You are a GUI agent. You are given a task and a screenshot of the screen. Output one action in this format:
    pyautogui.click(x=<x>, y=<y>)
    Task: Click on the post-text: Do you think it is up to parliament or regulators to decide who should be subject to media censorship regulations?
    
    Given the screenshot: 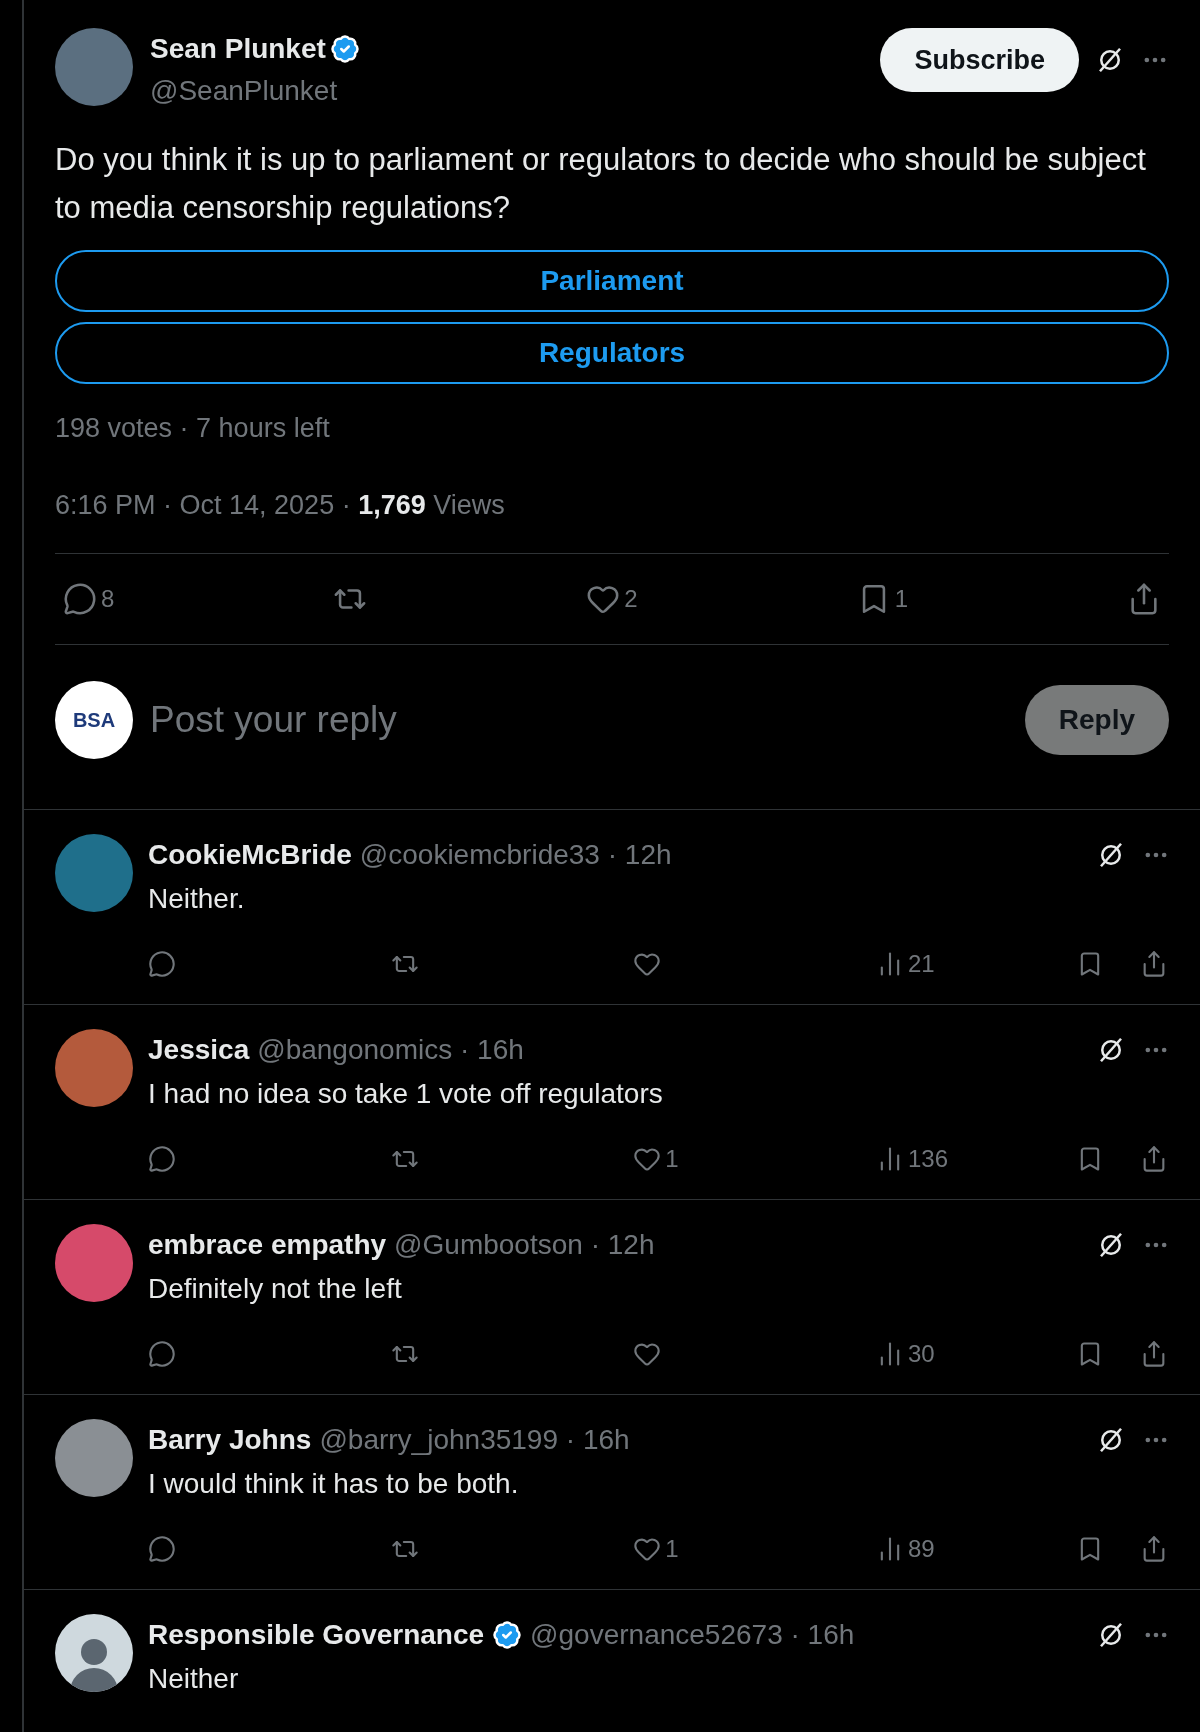 What is the action you would take?
    pyautogui.click(x=601, y=184)
    